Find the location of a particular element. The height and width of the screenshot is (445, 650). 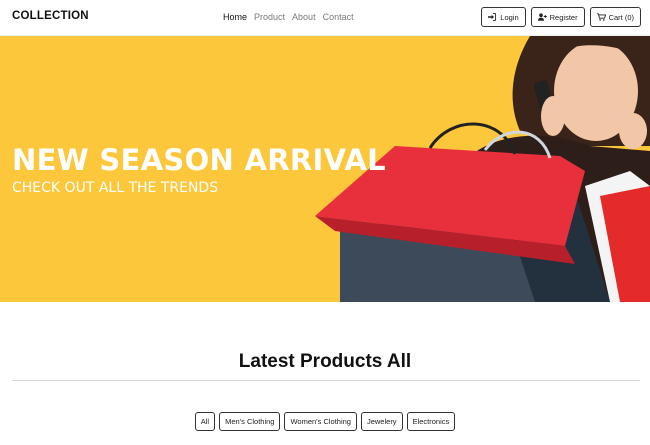

login-label: Login is located at coordinates (509, 17).